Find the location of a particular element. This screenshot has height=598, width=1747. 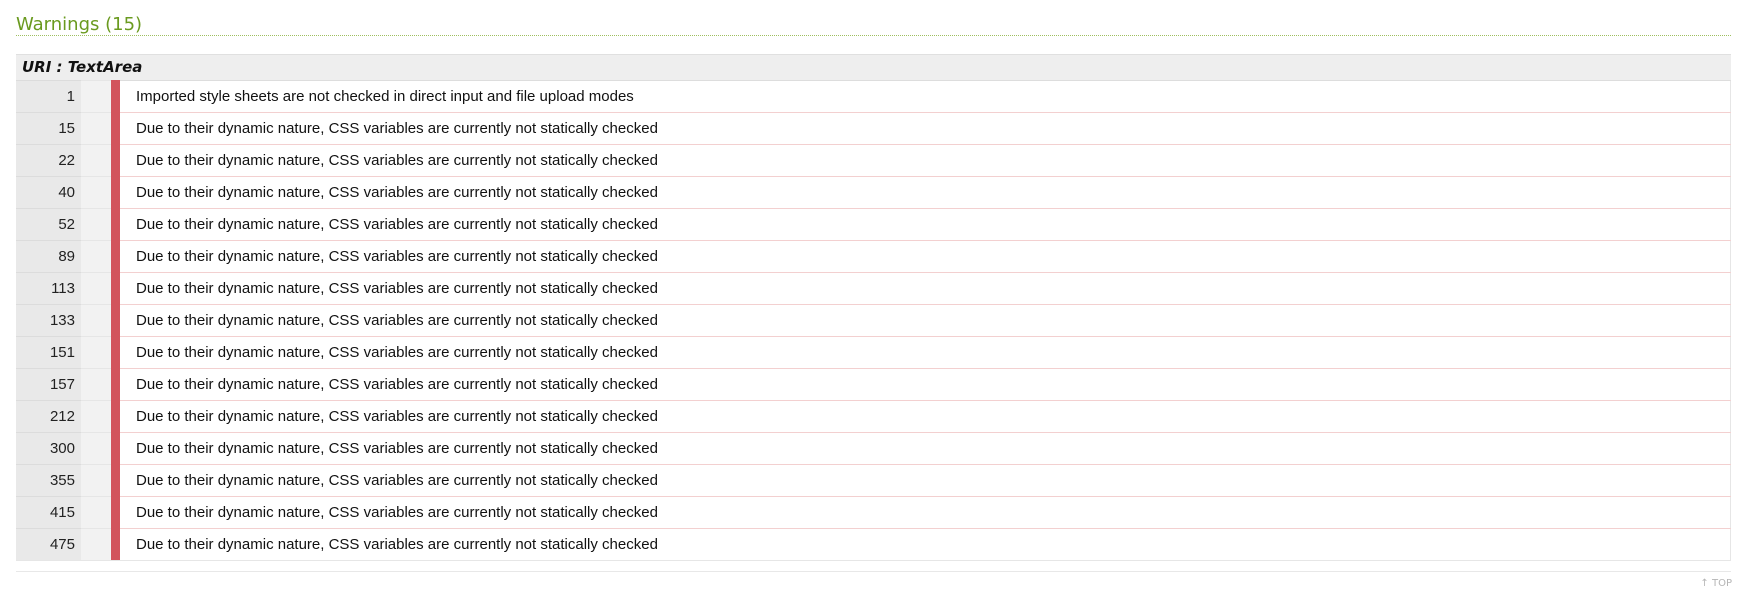

line-number: 300 is located at coordinates (48, 448).